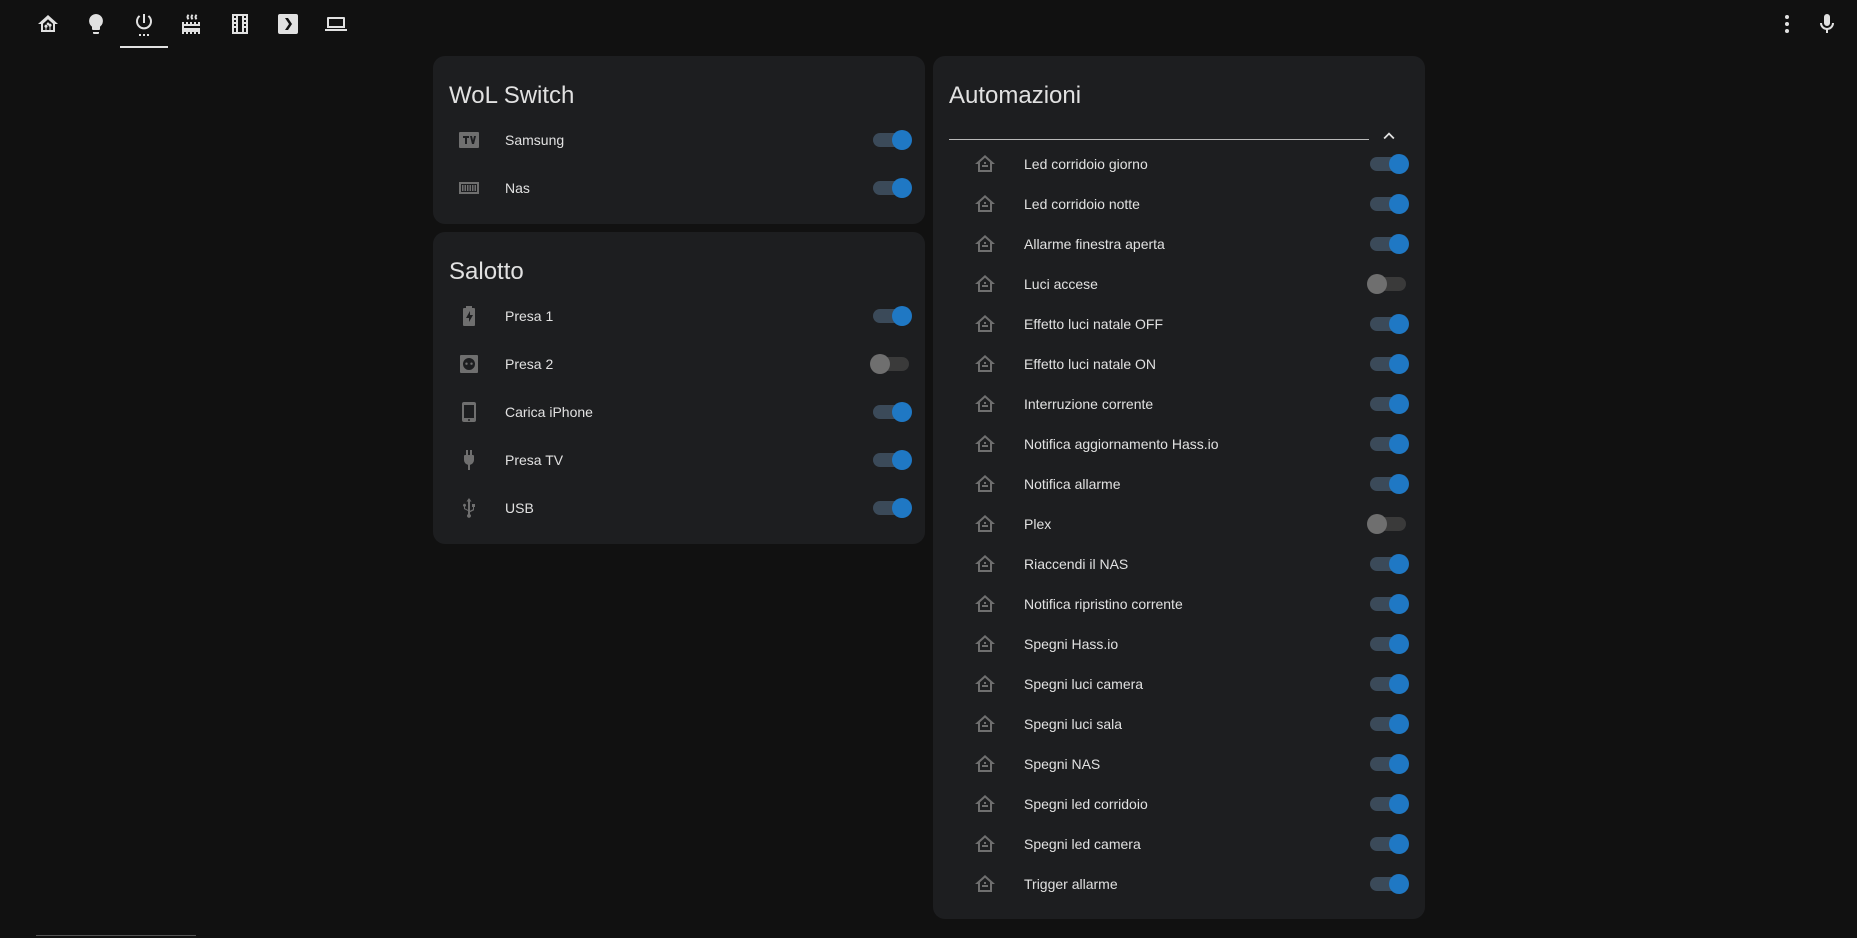  I want to click on entity-row-carica-iphone: Carica iPhone, so click(679, 412).